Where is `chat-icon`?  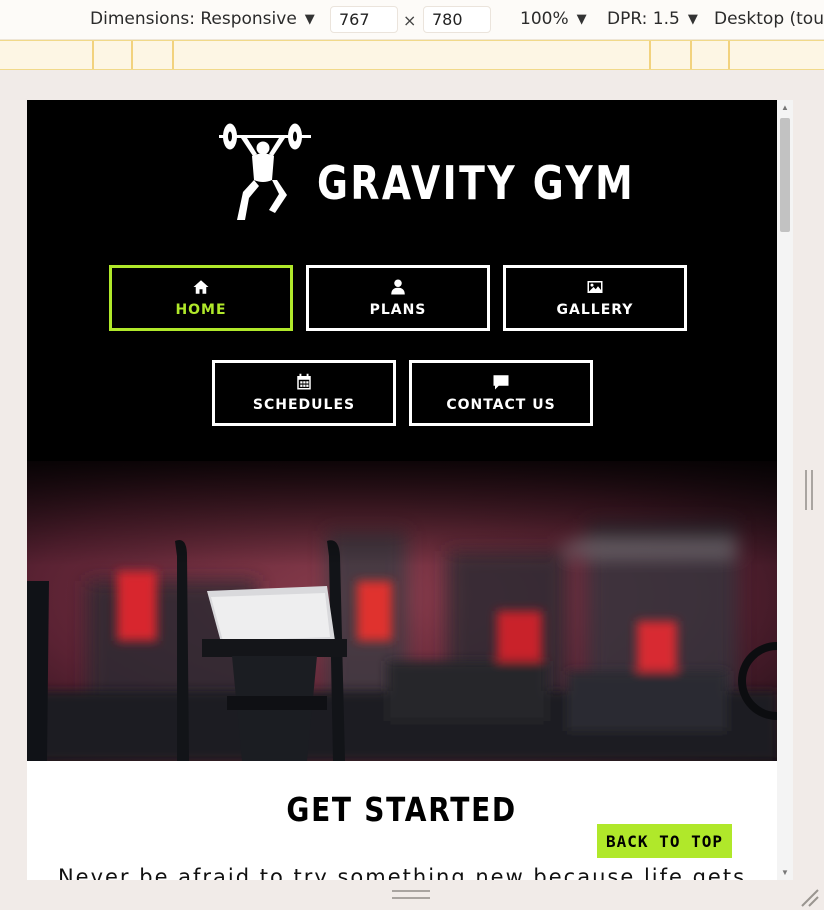 chat-icon is located at coordinates (501, 382).